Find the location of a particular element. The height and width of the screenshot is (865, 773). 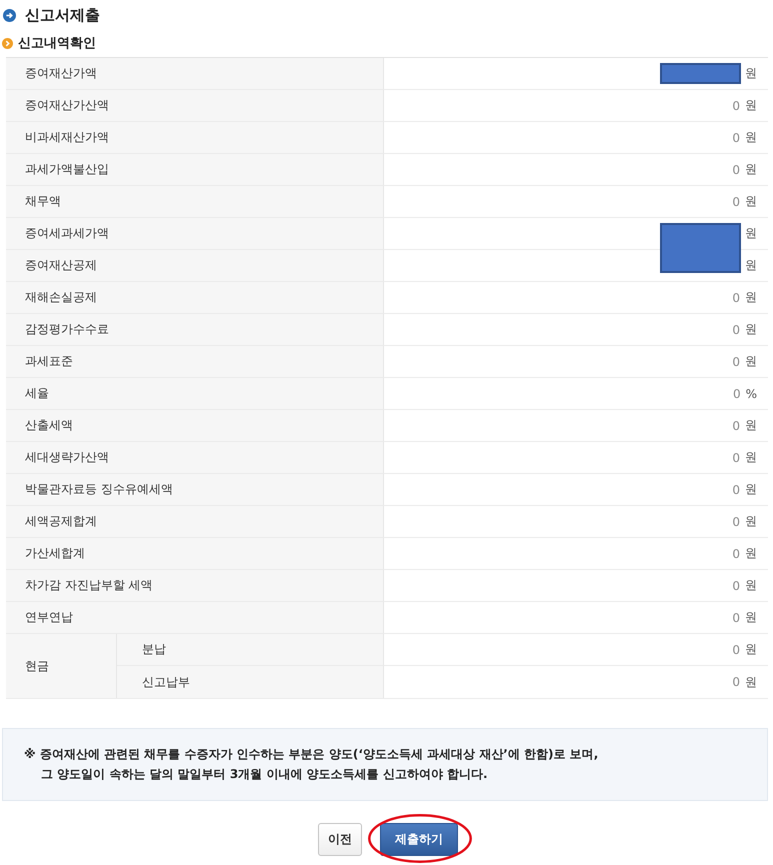

row-label: 과세가액불산입 is located at coordinates (195, 169).